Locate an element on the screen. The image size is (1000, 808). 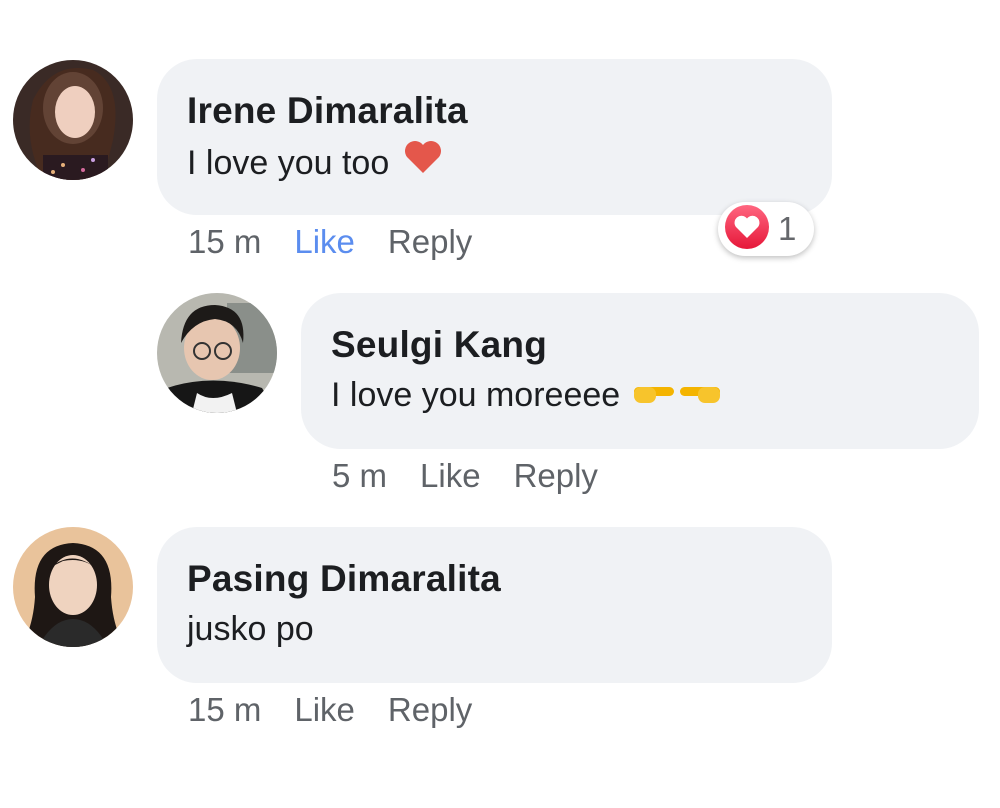
comment-text: I love you too is located at coordinates (509, 162).